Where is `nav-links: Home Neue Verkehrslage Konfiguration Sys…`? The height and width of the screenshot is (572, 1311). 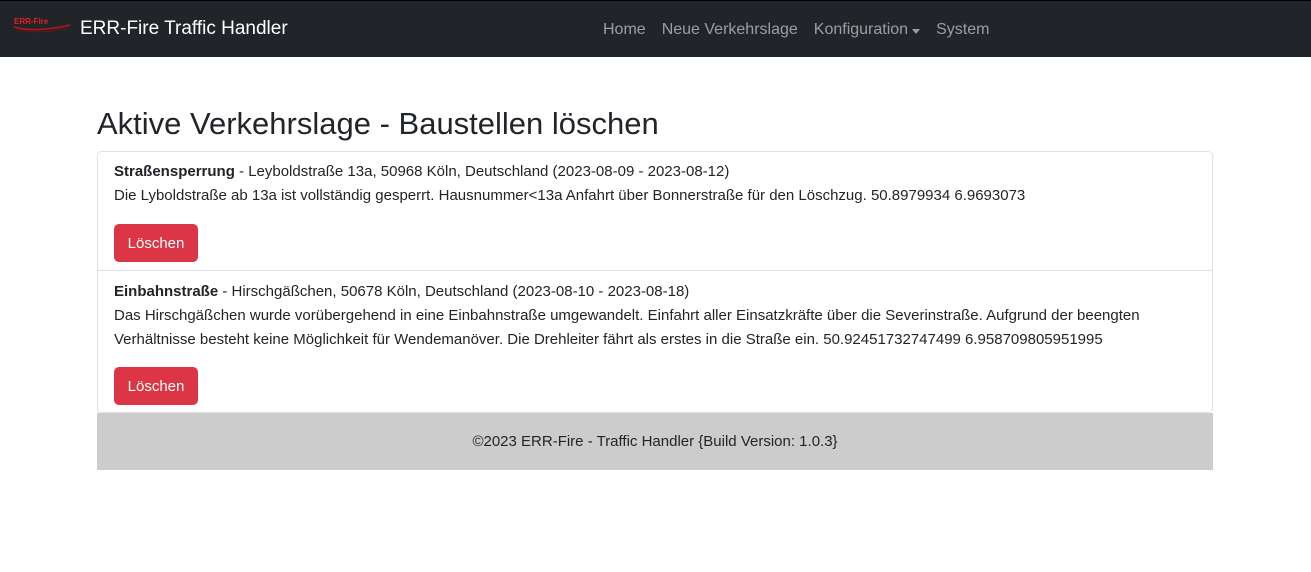 nav-links: Home Neue Verkehrslage Konfiguration Sys… is located at coordinates (796, 30).